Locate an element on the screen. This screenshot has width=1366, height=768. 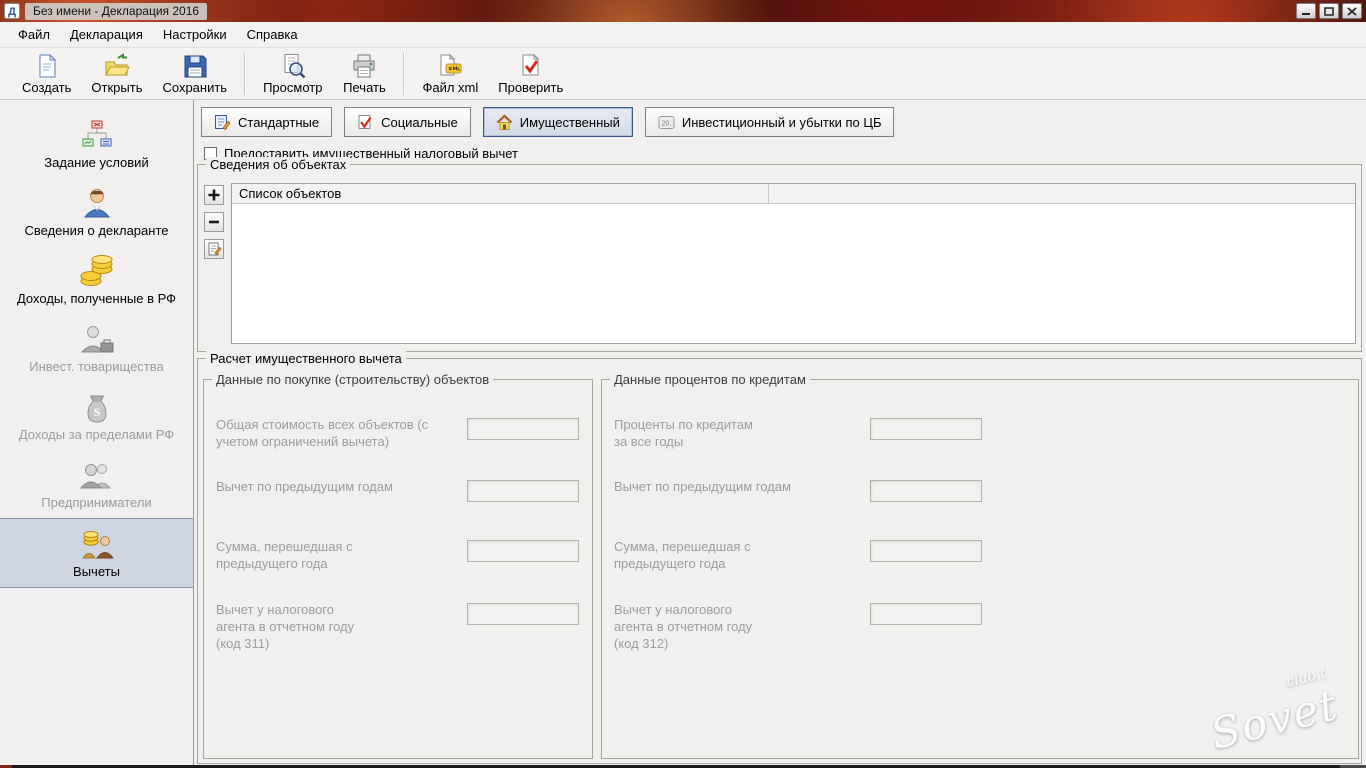
window-controls is located at coordinates (1327, 11).